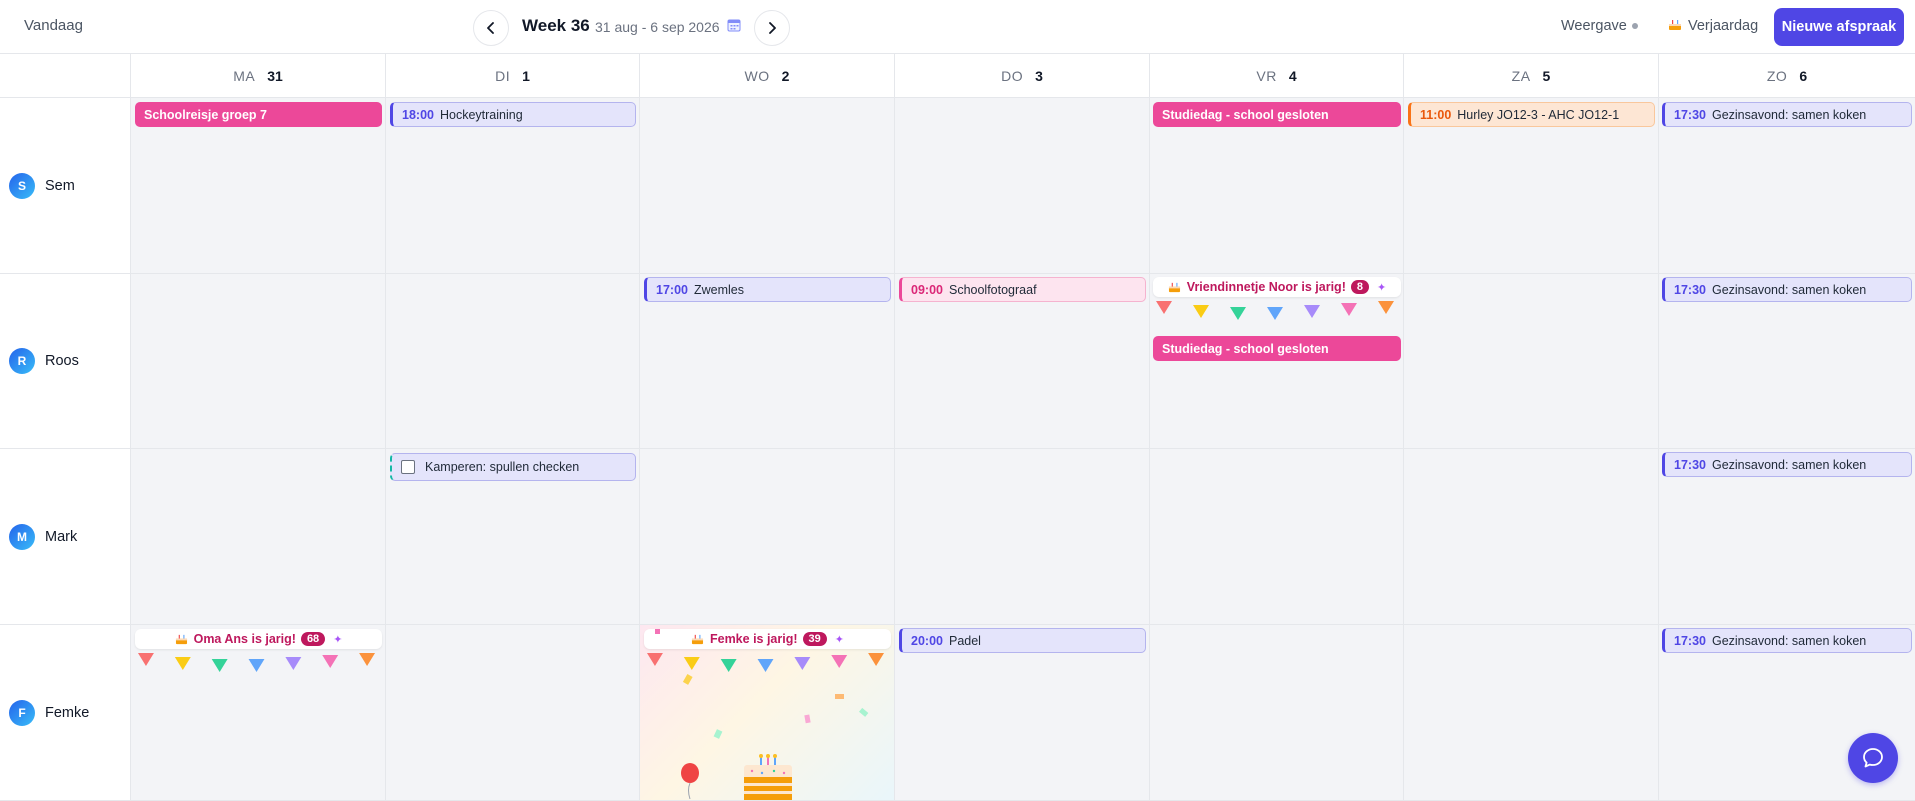 Image resolution: width=1915 pixels, height=801 pixels. Describe the element at coordinates (257, 537) in the screenshot. I see `cell-mark-ma` at that location.